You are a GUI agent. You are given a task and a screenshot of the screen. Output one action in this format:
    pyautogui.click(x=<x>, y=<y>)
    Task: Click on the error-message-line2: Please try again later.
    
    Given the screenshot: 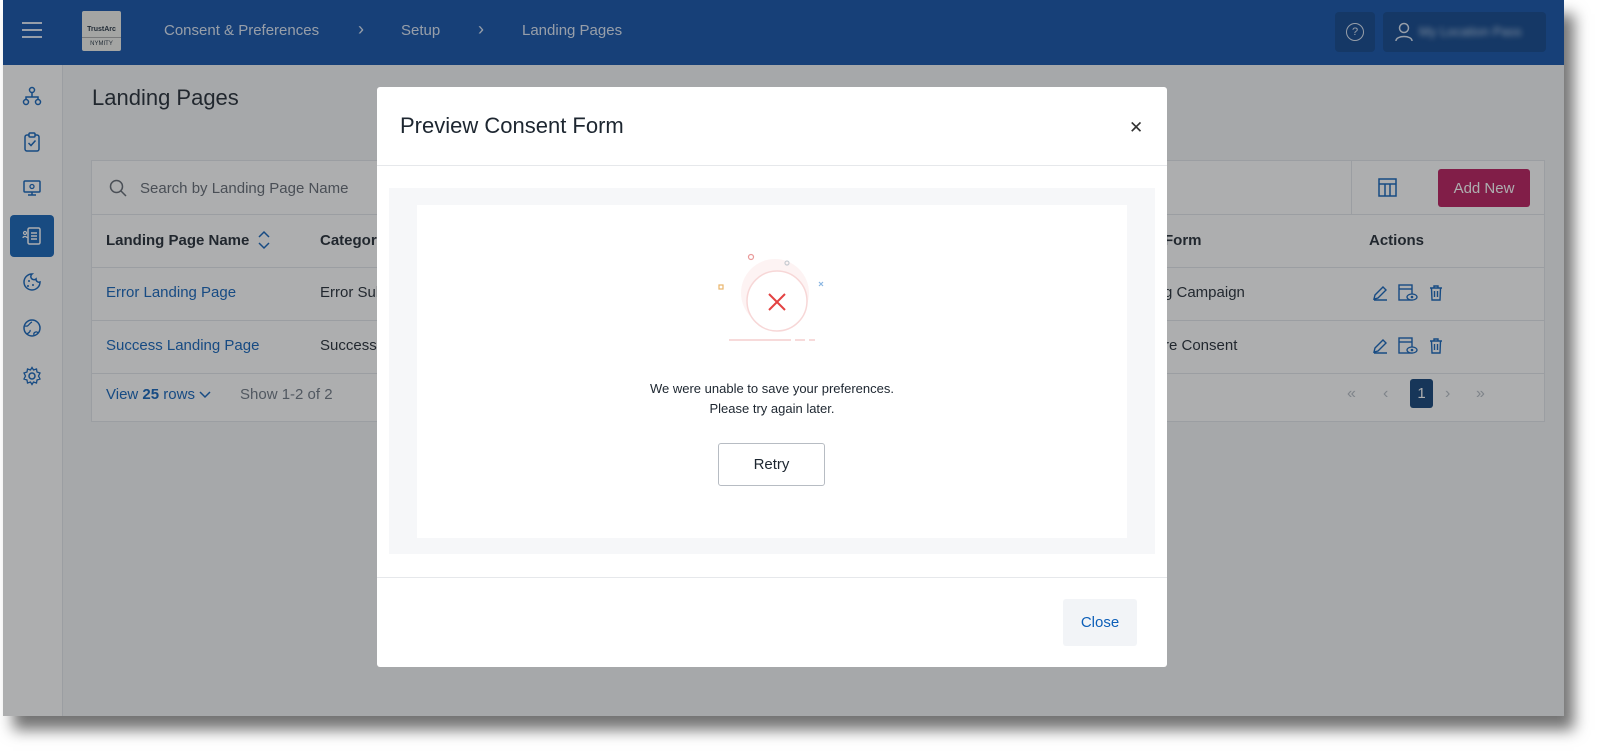 What is the action you would take?
    pyautogui.click(x=772, y=408)
    